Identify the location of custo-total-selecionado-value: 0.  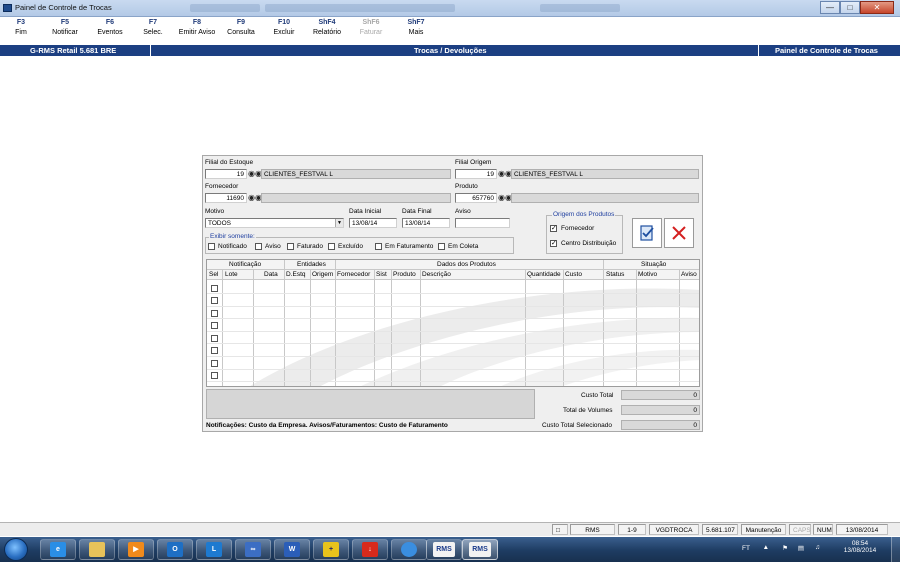
(660, 425).